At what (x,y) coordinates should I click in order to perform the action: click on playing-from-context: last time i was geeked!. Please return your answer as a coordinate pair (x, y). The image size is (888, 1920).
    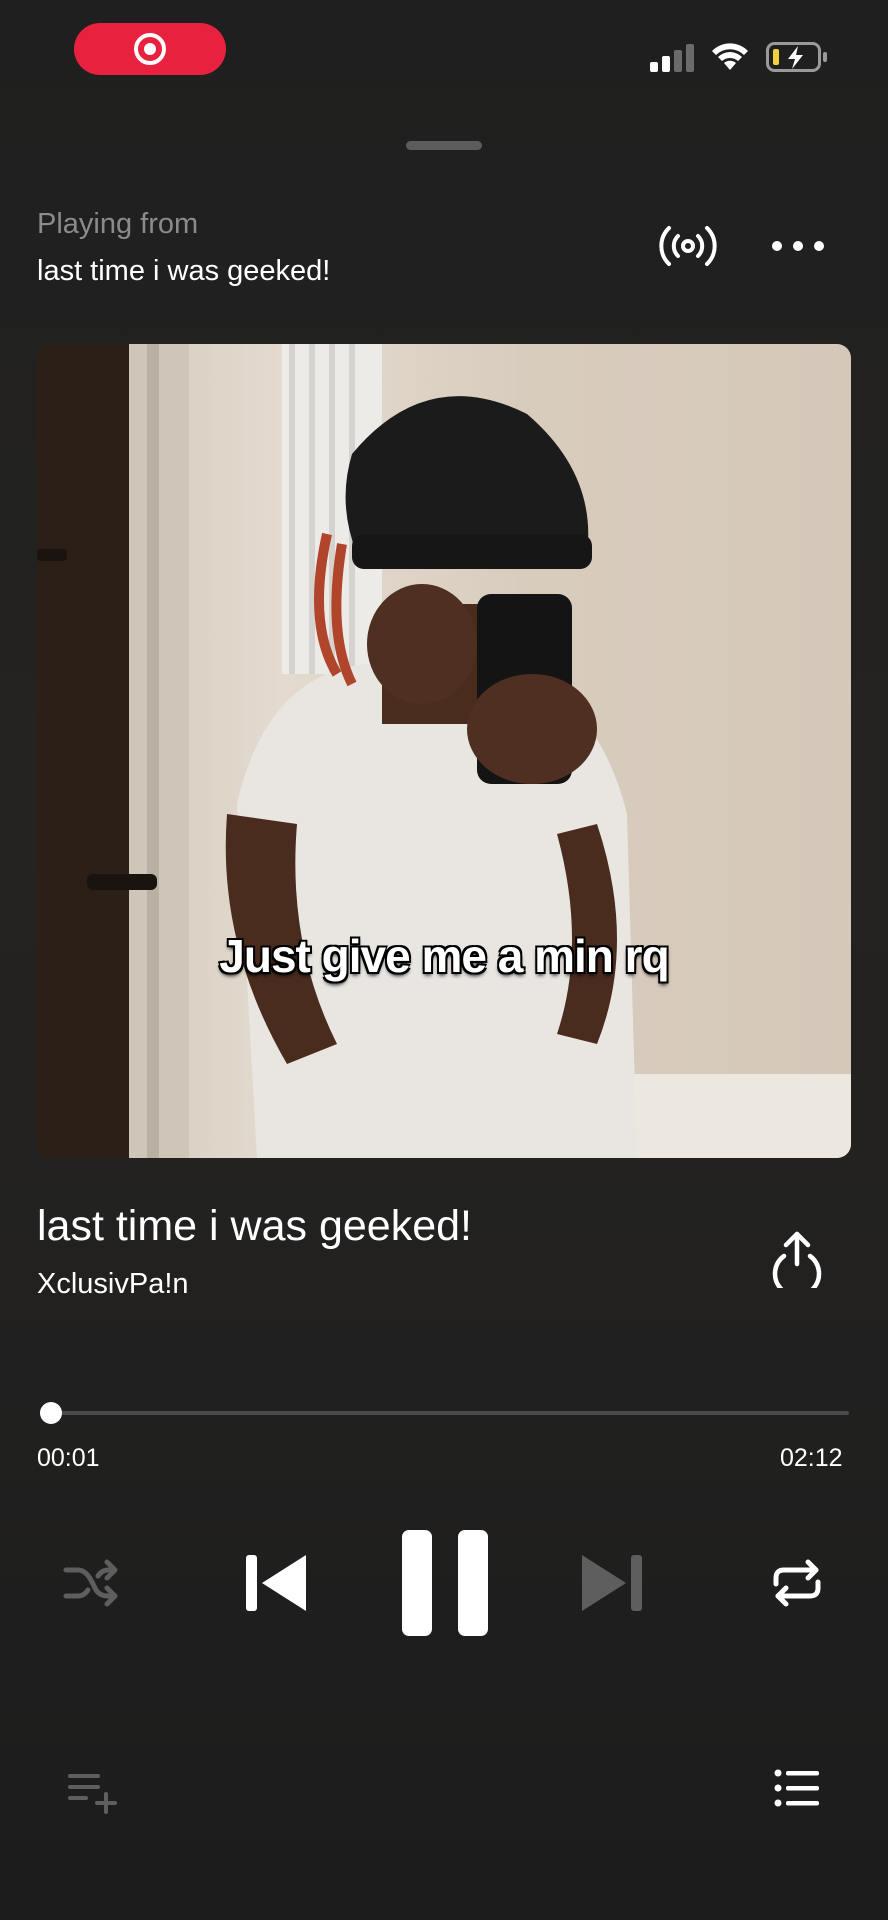
    Looking at the image, I should click on (183, 271).